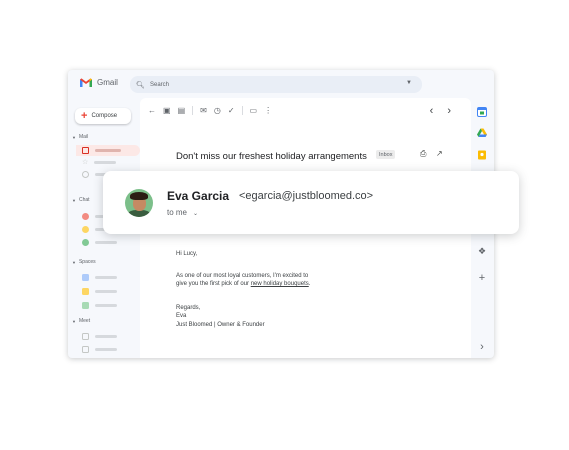 The width and height of the screenshot is (569, 450). I want to click on calendar-icon, so click(482, 112).